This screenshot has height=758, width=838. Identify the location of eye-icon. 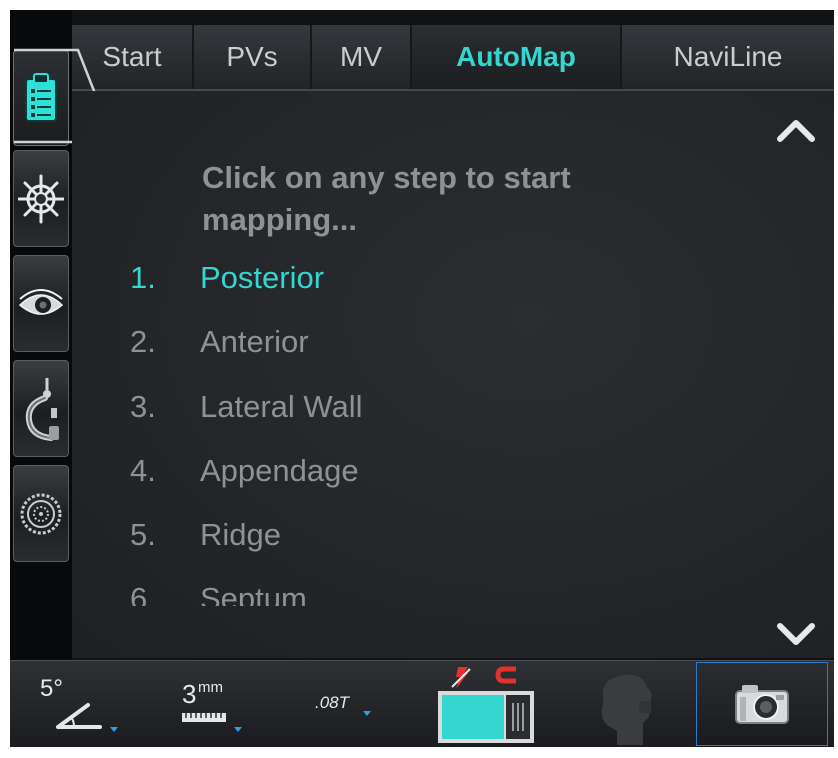
(41, 301).